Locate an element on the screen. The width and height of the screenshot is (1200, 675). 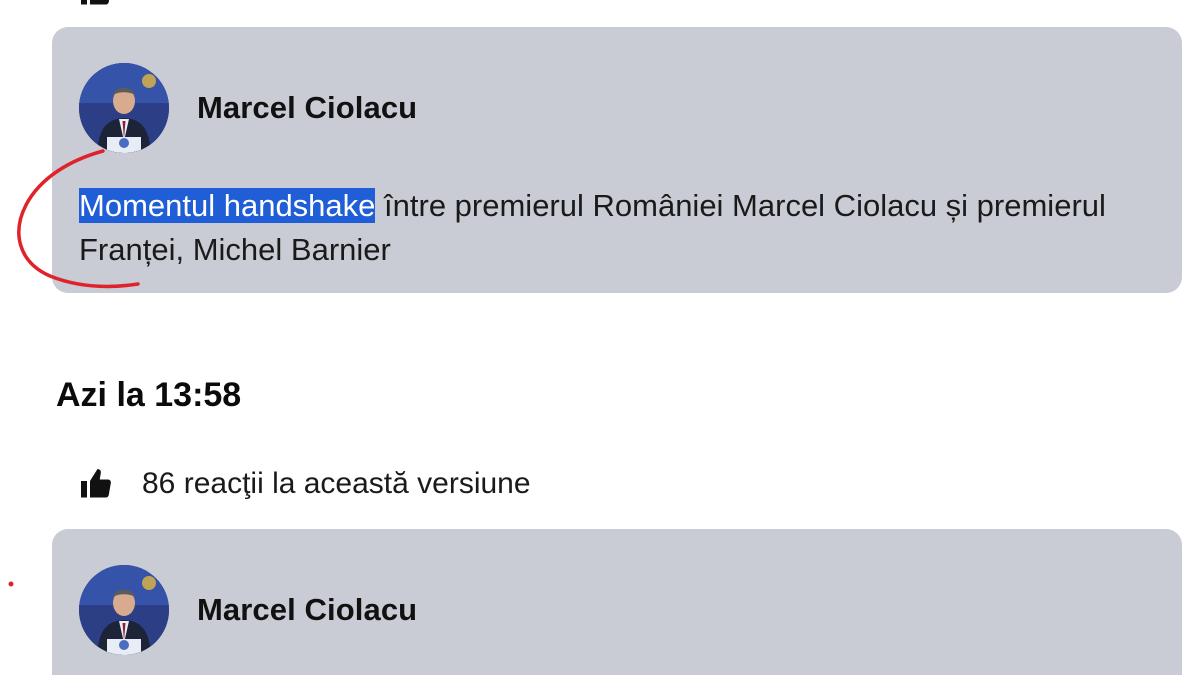
version-timestamp: Azi la 13:58 is located at coordinates (149, 395).